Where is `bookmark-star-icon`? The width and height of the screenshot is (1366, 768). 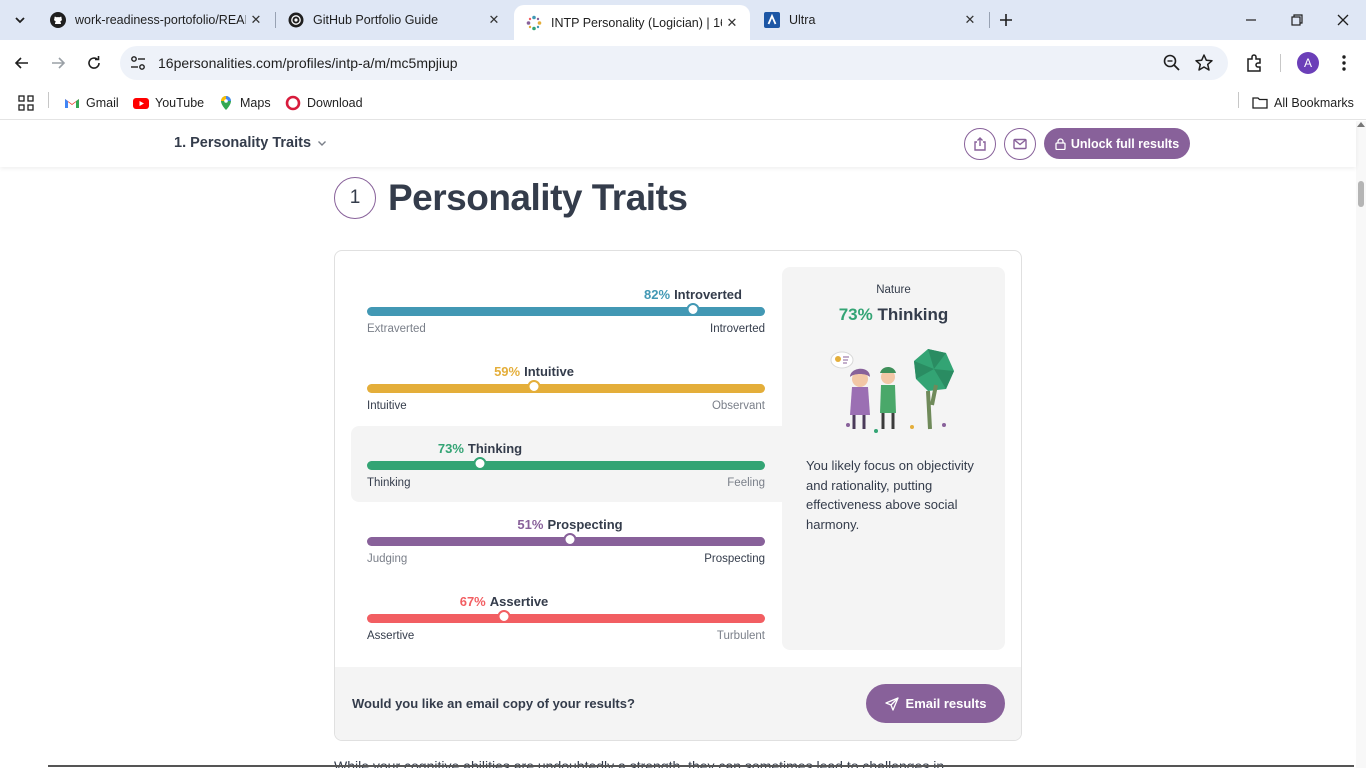 bookmark-star-icon is located at coordinates (1204, 63).